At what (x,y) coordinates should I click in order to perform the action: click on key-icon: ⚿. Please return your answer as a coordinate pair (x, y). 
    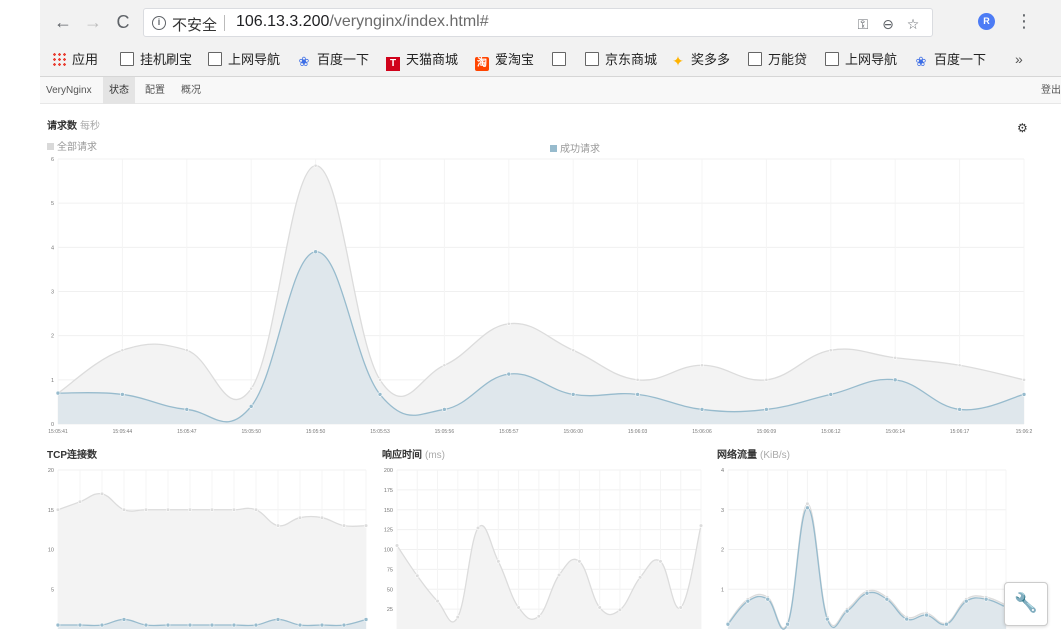
    Looking at the image, I should click on (863, 24).